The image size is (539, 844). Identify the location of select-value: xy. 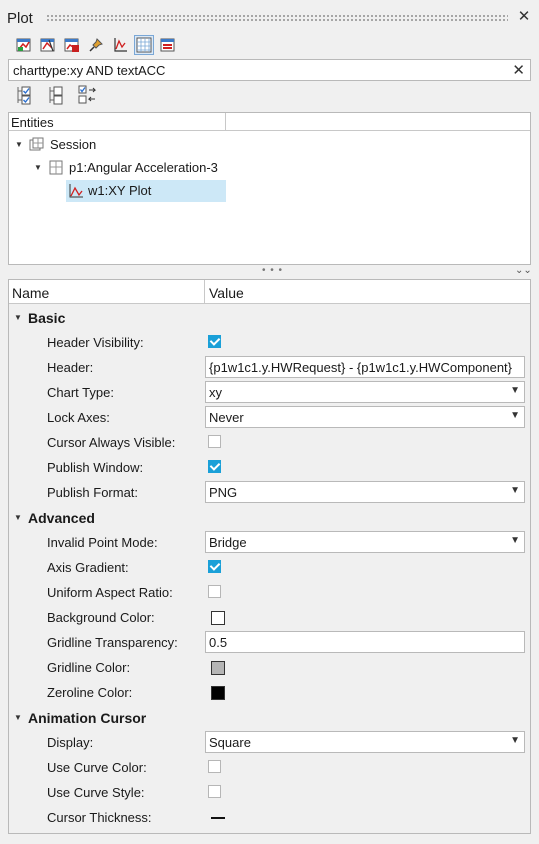
(215, 392).